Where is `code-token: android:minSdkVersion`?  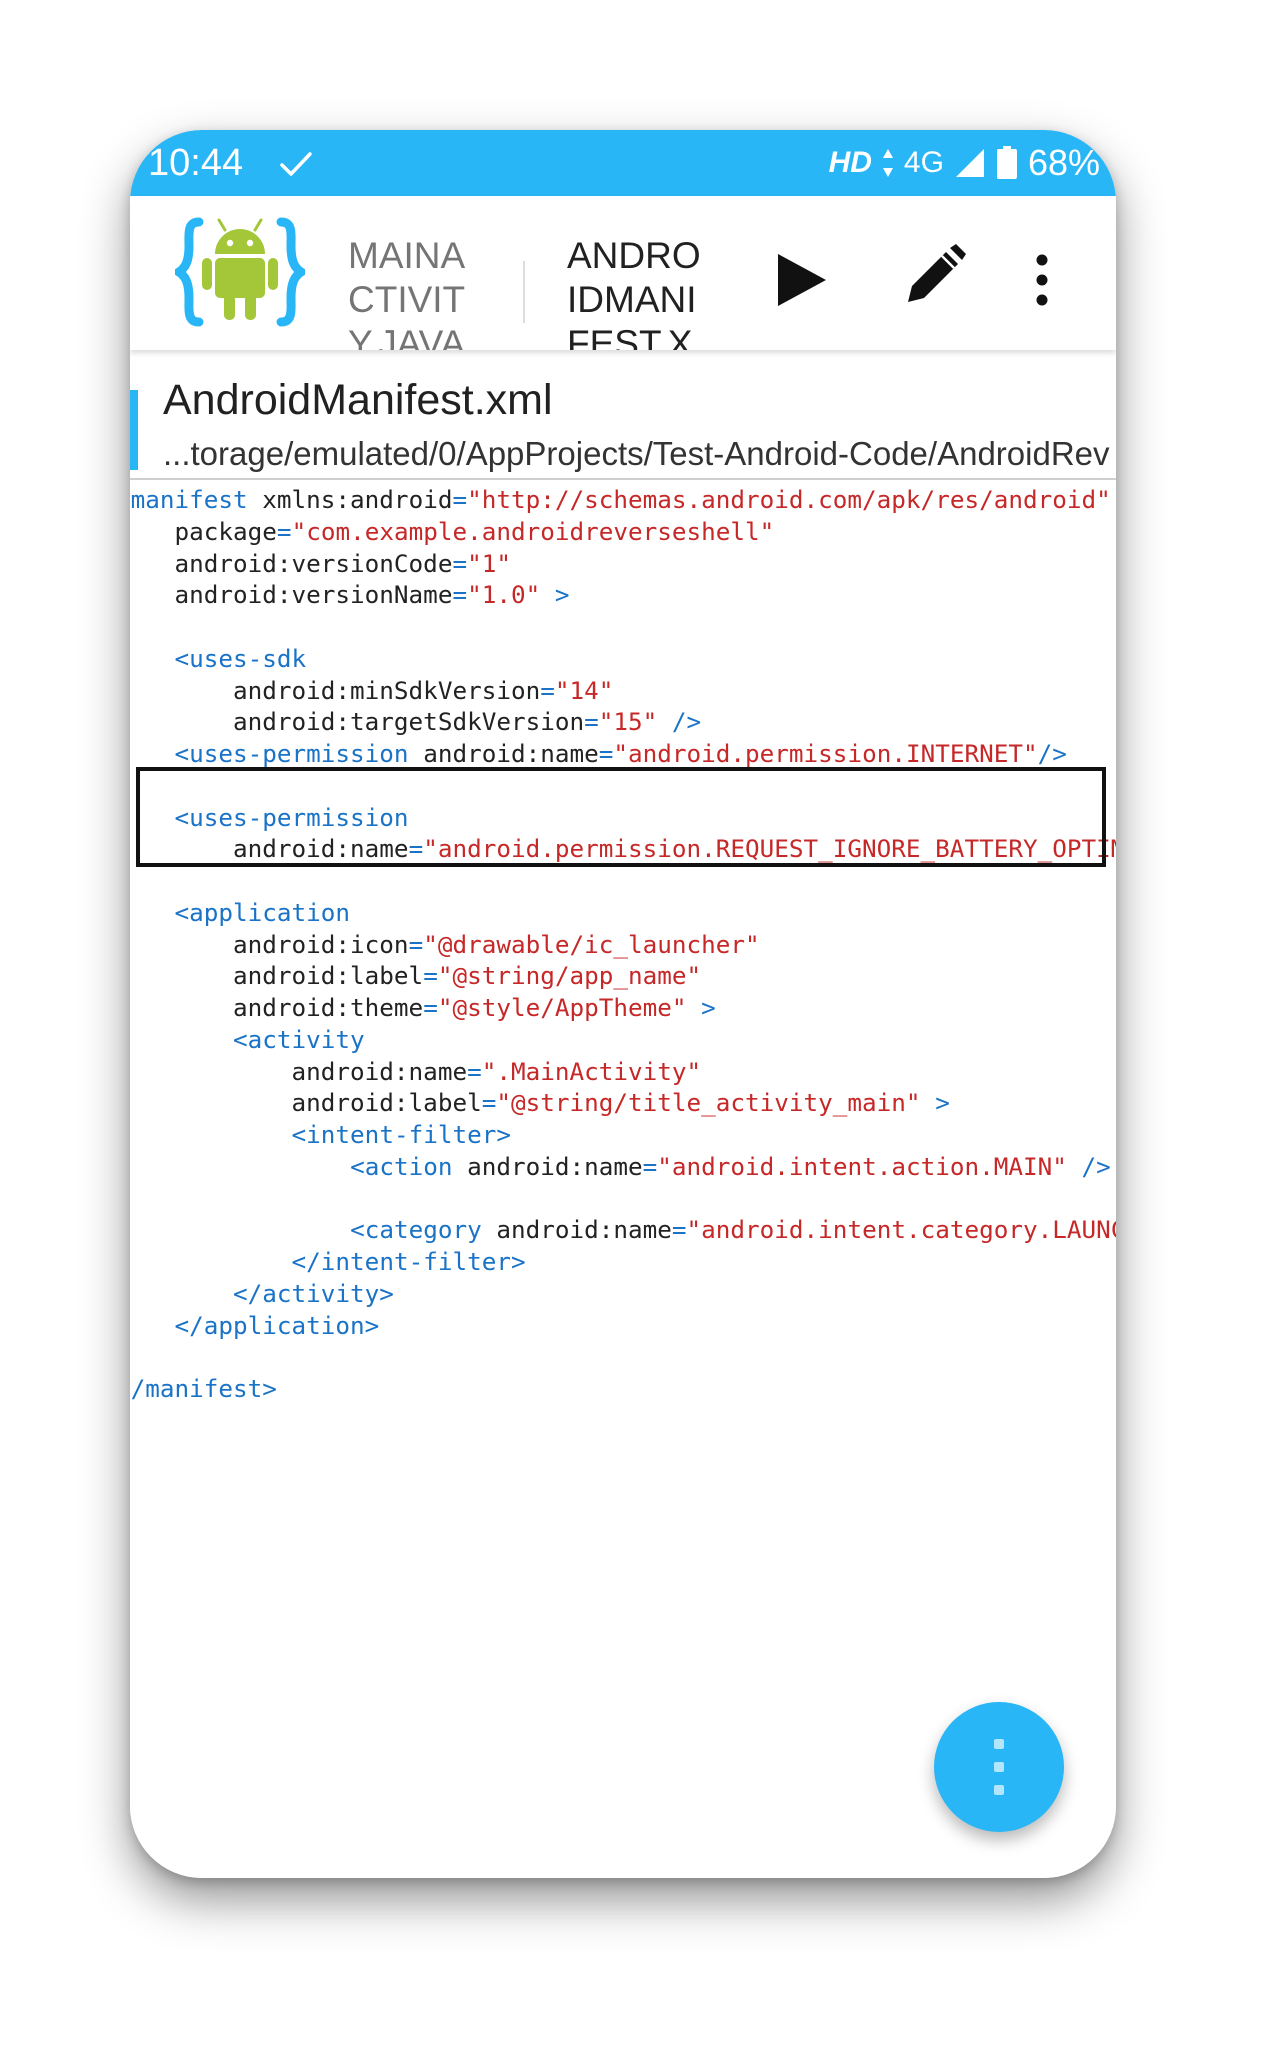 code-token: android:minSdkVersion is located at coordinates (335, 690).